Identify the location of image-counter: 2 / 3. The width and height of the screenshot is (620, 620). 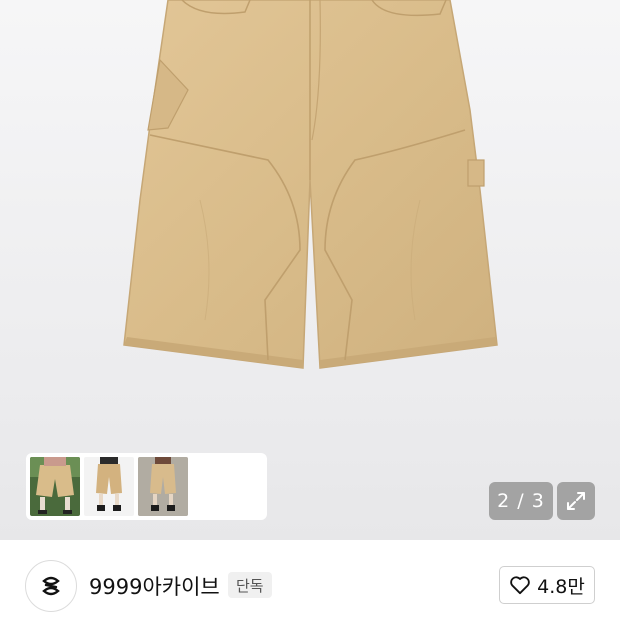
(521, 501).